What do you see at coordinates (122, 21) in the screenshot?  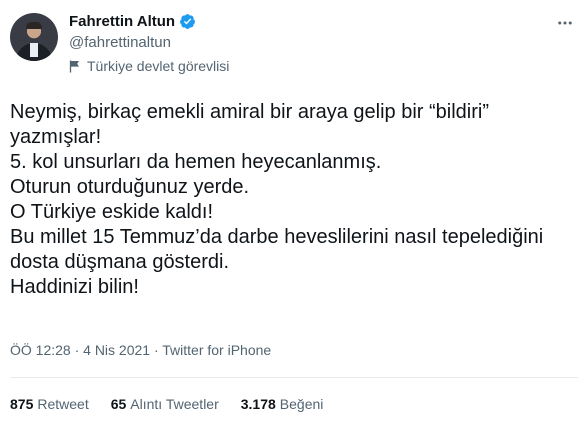 I see `author-display-name: Fahrettin Altun` at bounding box center [122, 21].